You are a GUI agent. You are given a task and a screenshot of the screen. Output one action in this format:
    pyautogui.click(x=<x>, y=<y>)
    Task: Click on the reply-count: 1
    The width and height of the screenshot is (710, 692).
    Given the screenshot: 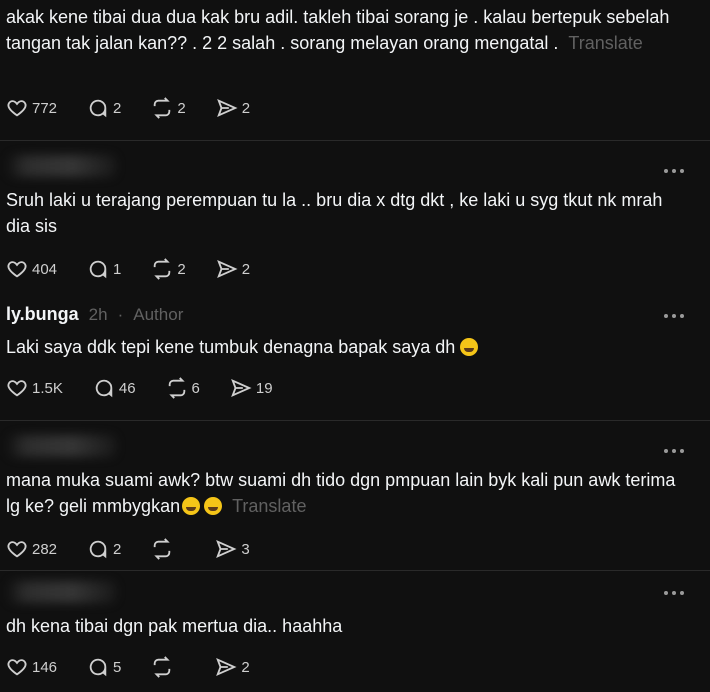 What is the action you would take?
    pyautogui.click(x=117, y=269)
    